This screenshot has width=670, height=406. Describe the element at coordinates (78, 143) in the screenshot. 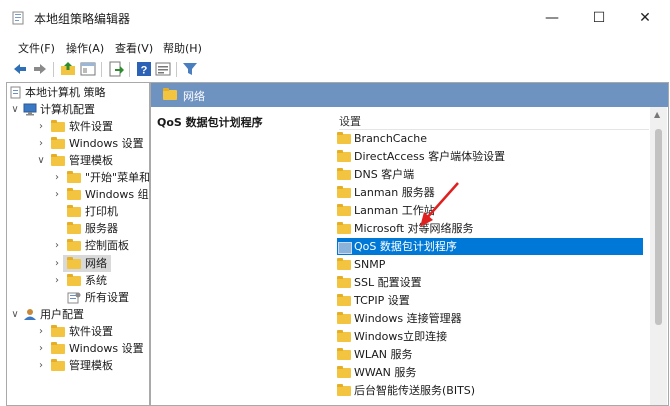

I see `tree-item-windows-settings: › Windows 设置` at that location.